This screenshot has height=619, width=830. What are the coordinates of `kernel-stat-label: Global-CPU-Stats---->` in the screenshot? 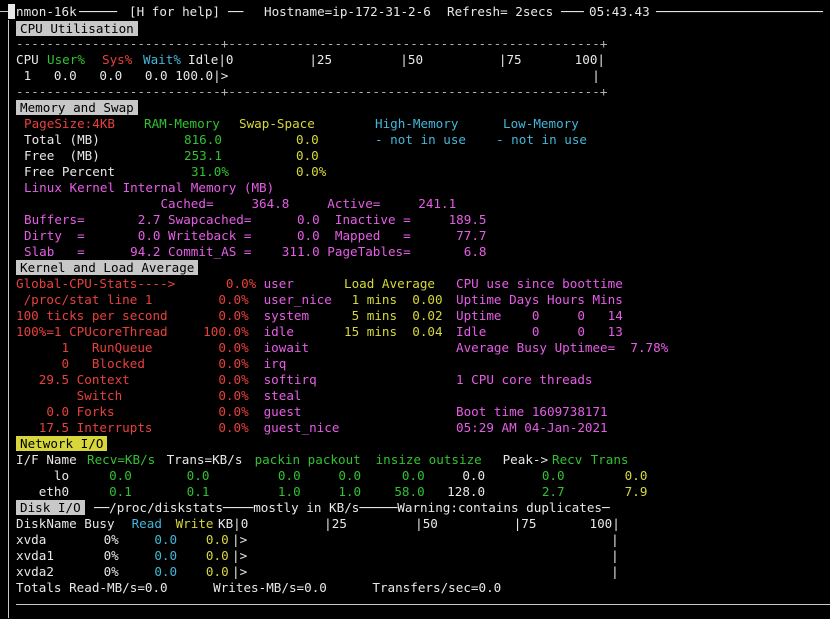 It's located at (96, 283).